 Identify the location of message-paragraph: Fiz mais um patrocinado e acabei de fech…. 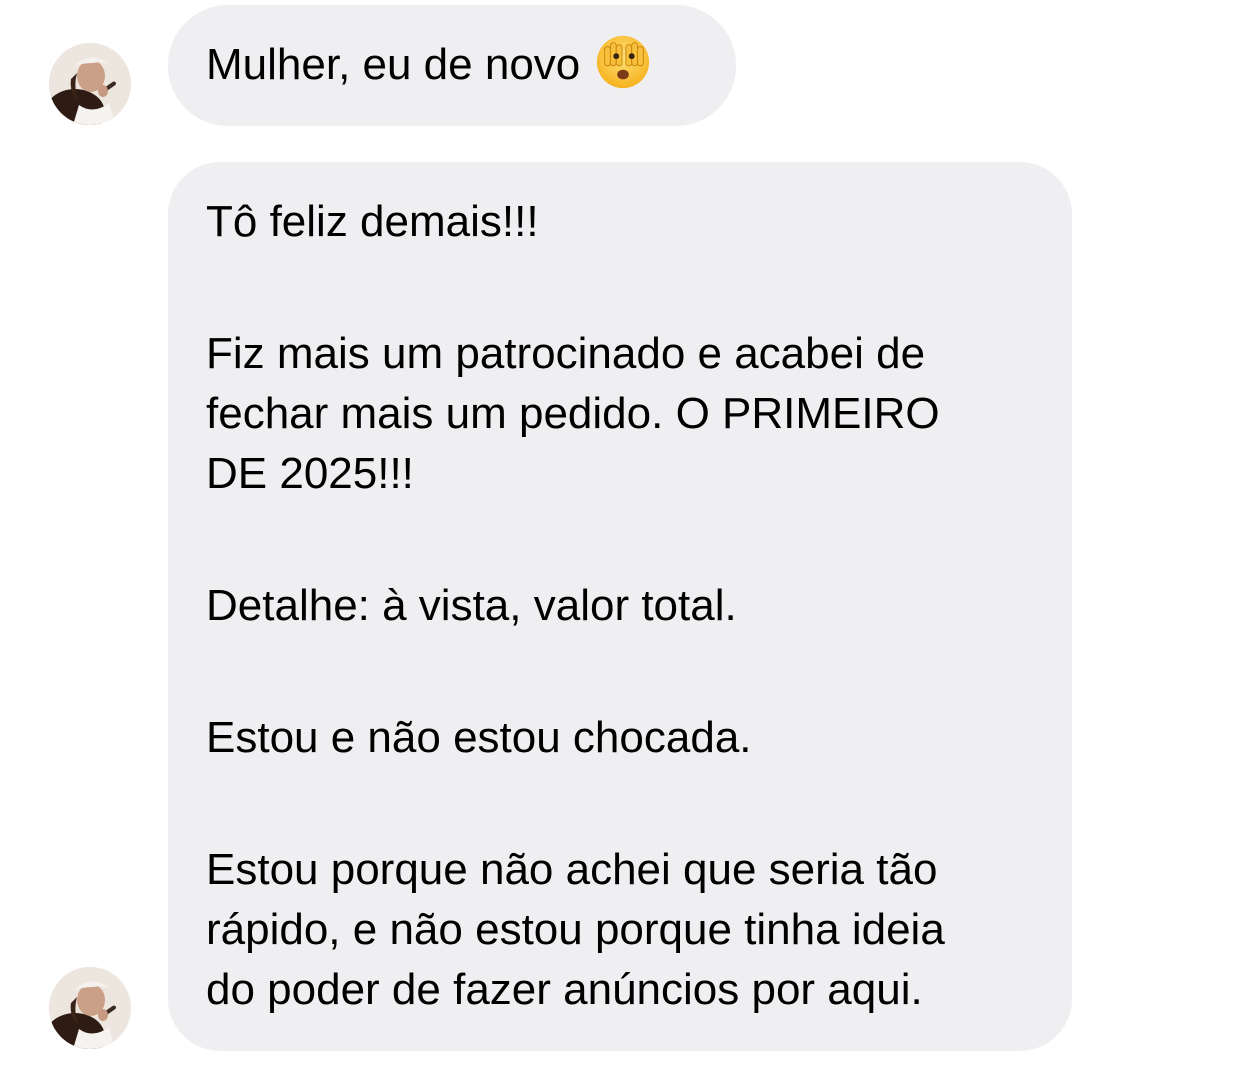
(573, 413).